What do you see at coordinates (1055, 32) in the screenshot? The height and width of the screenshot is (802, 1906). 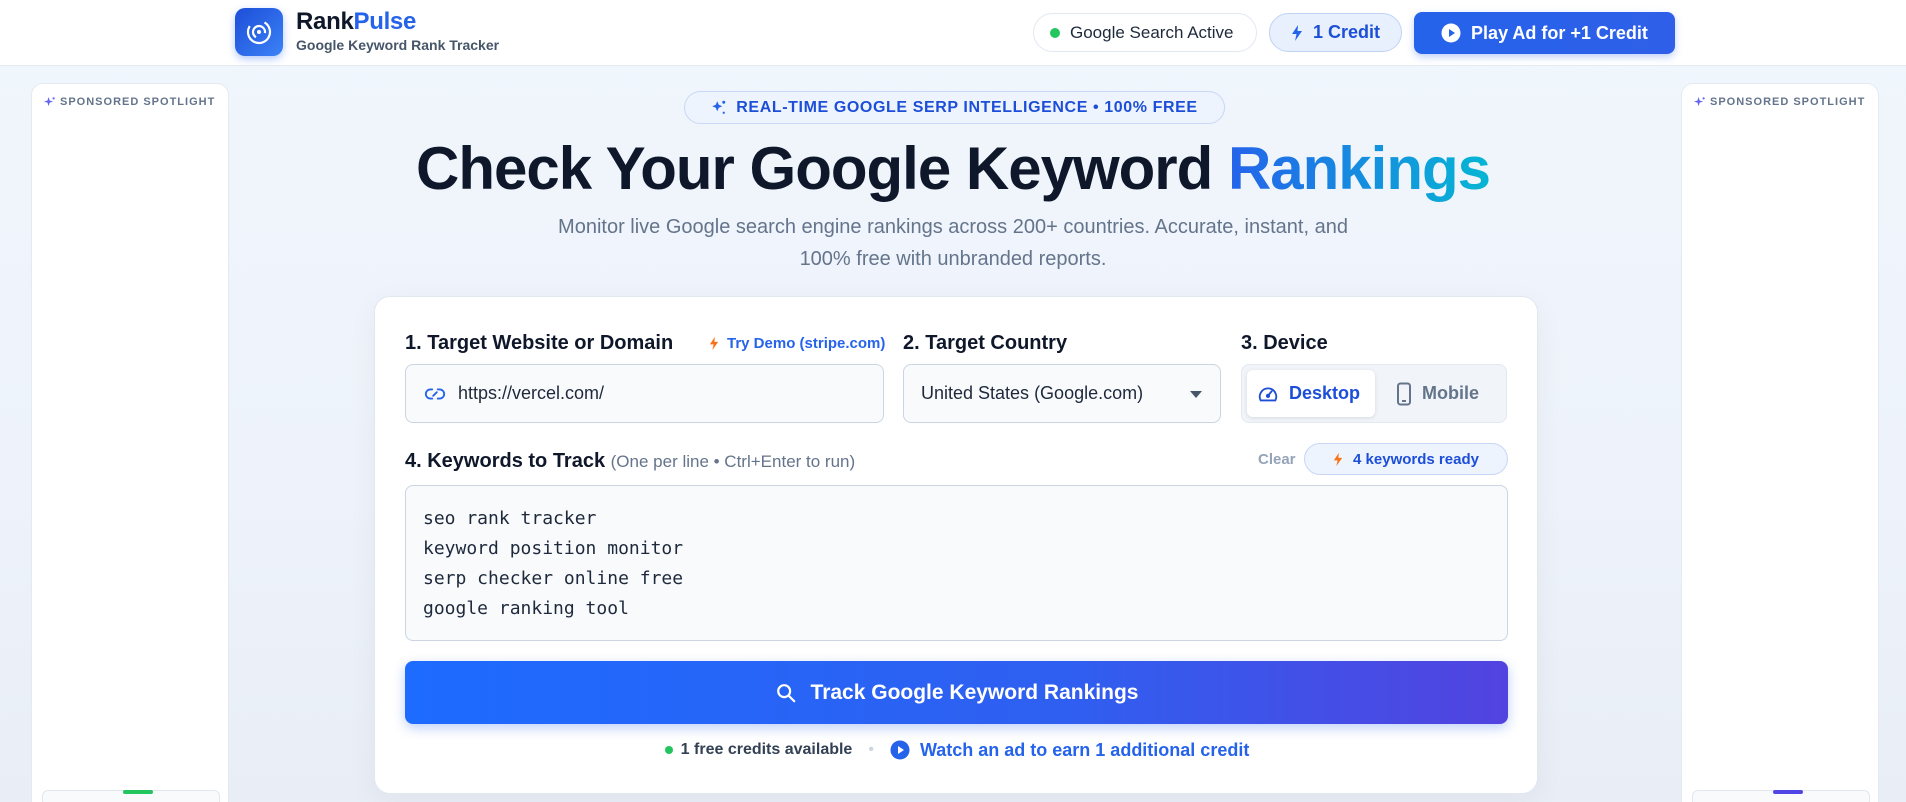 I see `status-dot-icon` at bounding box center [1055, 32].